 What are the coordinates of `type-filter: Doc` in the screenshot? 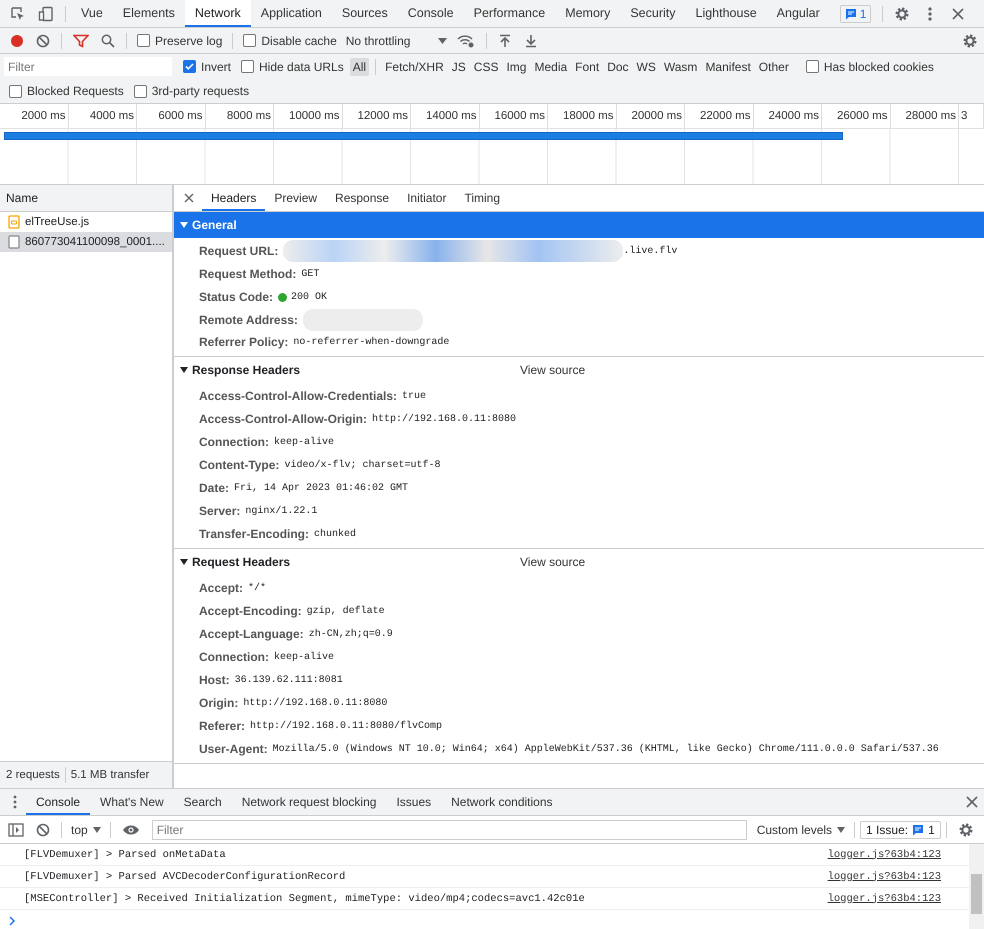 It's located at (618, 67).